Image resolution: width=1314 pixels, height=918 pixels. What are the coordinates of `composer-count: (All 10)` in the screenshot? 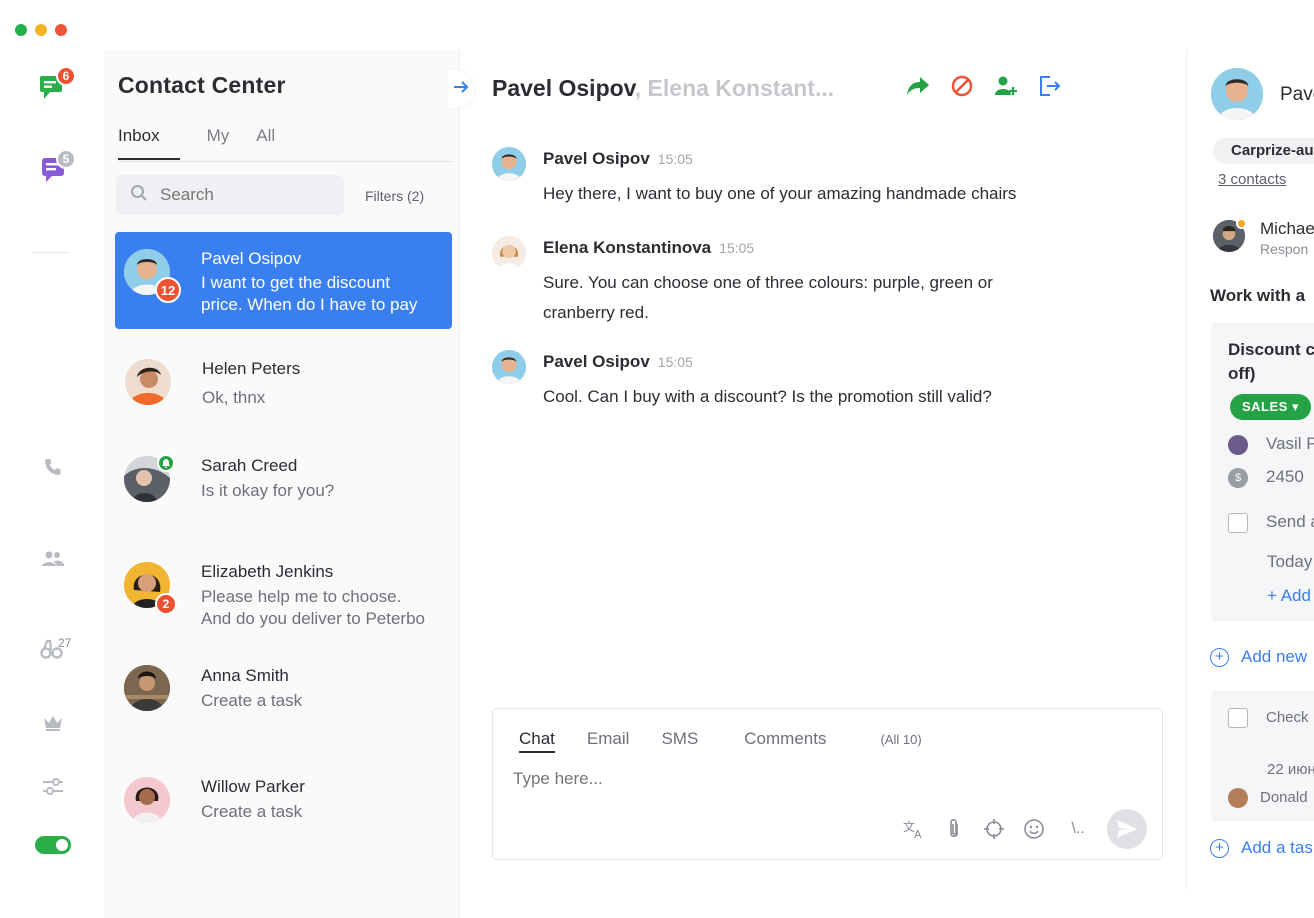 It's located at (901, 739).